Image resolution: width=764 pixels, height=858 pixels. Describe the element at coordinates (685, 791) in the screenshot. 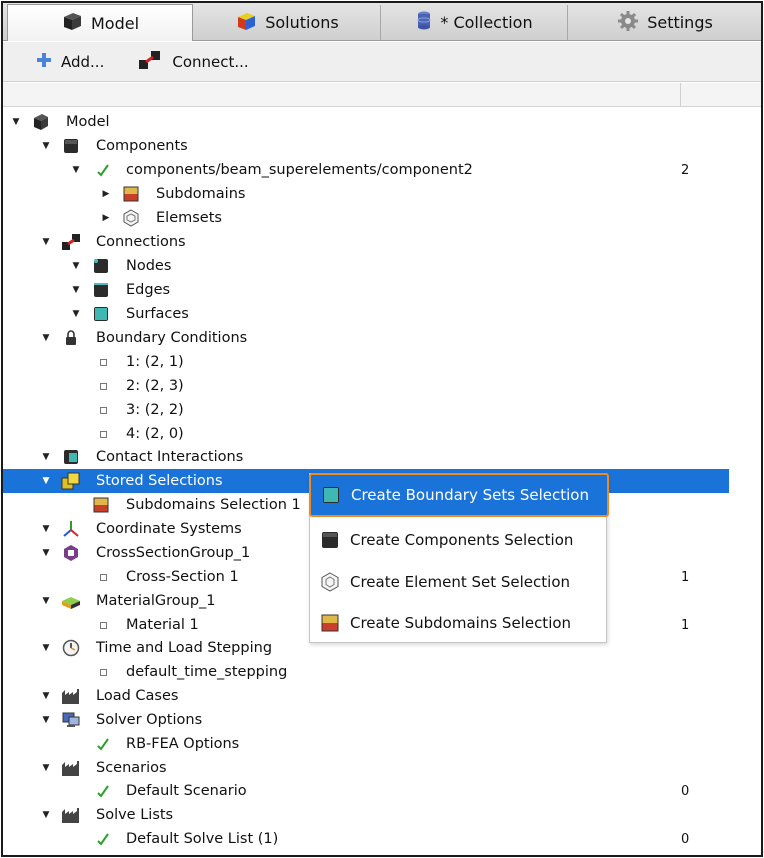

I see `tree-row-value: 0` at that location.